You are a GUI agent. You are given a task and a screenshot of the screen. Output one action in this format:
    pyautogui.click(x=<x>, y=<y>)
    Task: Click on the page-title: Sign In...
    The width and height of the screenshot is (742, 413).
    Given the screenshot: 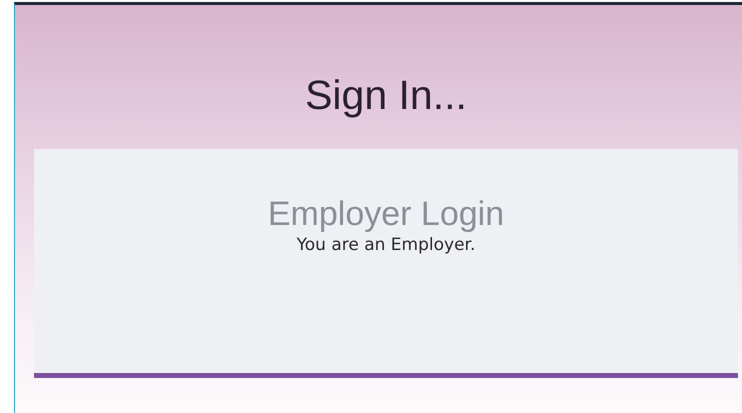 What is the action you would take?
    pyautogui.click(x=386, y=95)
    